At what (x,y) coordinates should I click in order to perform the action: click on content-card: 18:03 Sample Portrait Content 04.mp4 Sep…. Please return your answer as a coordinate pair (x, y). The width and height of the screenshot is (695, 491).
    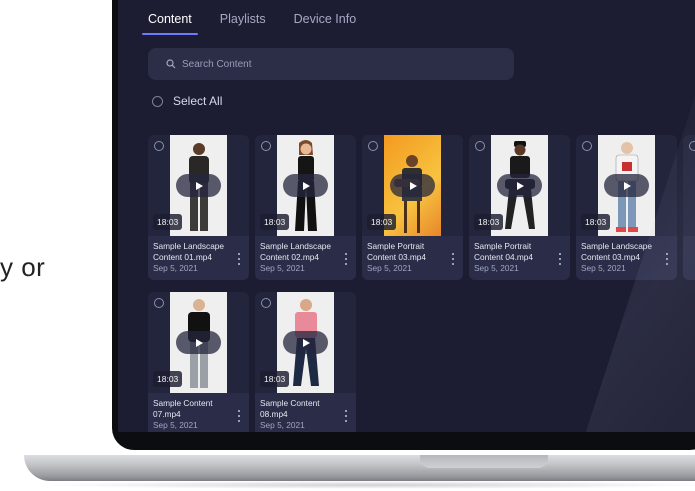
    Looking at the image, I should click on (519, 207).